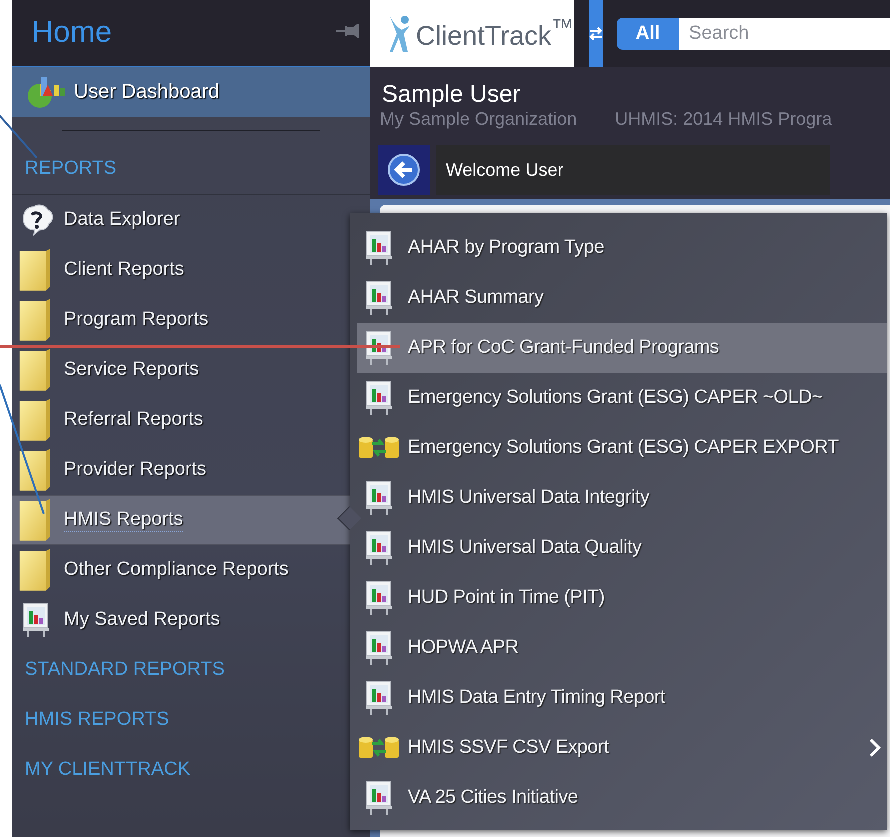 This screenshot has height=837, width=890. What do you see at coordinates (622, 398) in the screenshot?
I see `menu-item: Emergency Solutions Grant (ESG) CAPER ~OLD~` at bounding box center [622, 398].